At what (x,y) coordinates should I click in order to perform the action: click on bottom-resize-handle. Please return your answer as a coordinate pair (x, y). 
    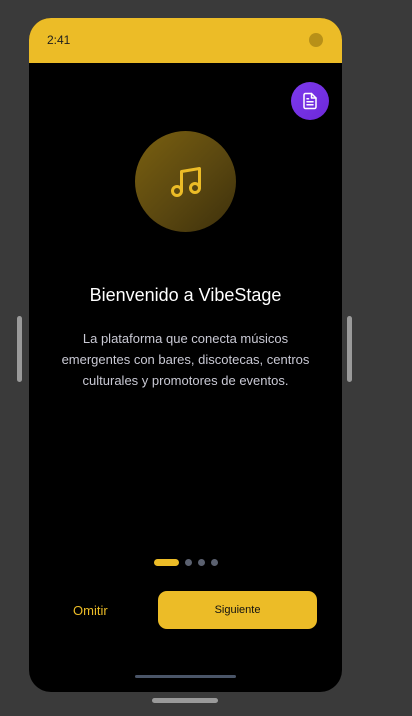
    Looking at the image, I should click on (185, 700).